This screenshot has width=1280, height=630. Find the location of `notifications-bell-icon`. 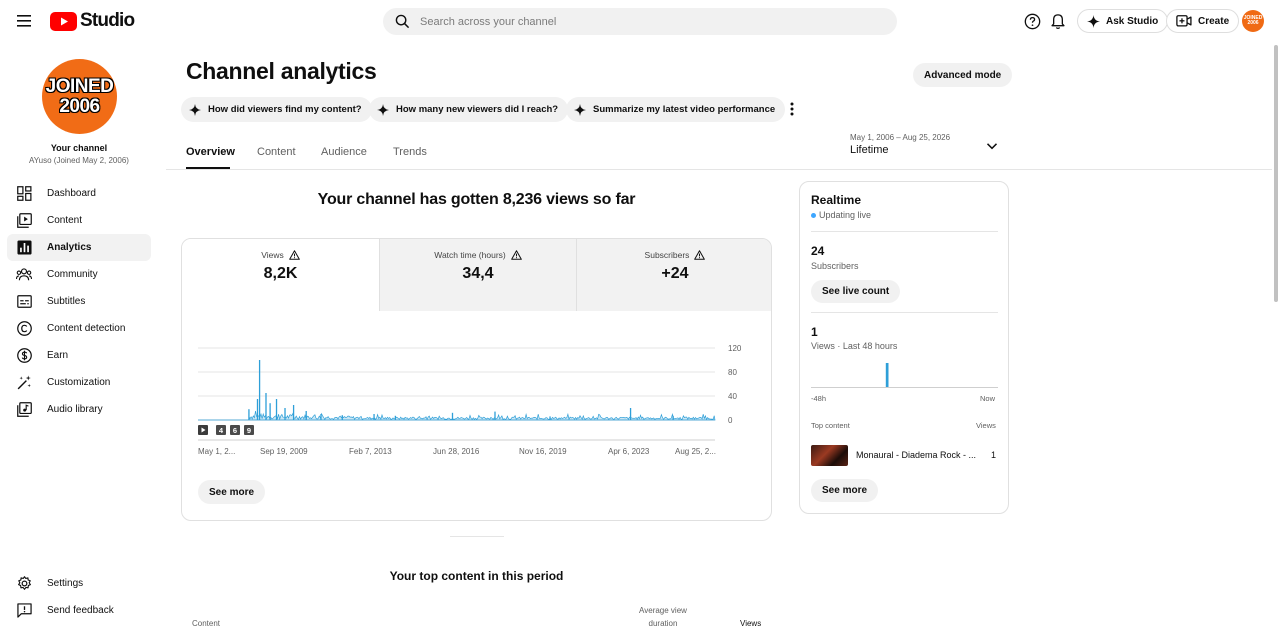

notifications-bell-icon is located at coordinates (1058, 21).